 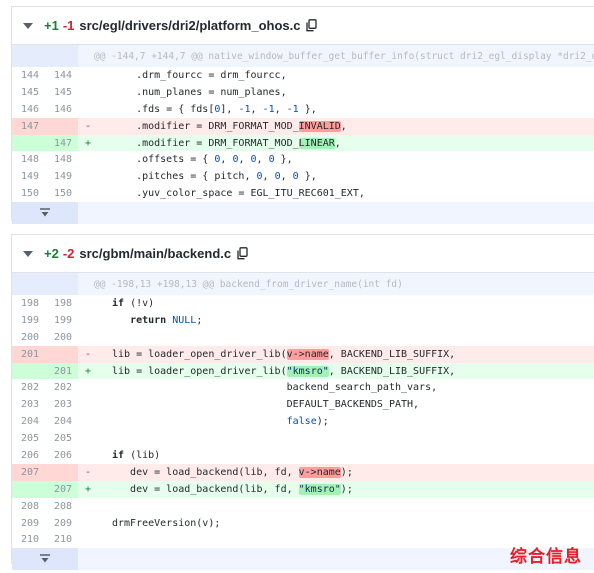 What do you see at coordinates (303, 213) in the screenshot?
I see `expand-row` at bounding box center [303, 213].